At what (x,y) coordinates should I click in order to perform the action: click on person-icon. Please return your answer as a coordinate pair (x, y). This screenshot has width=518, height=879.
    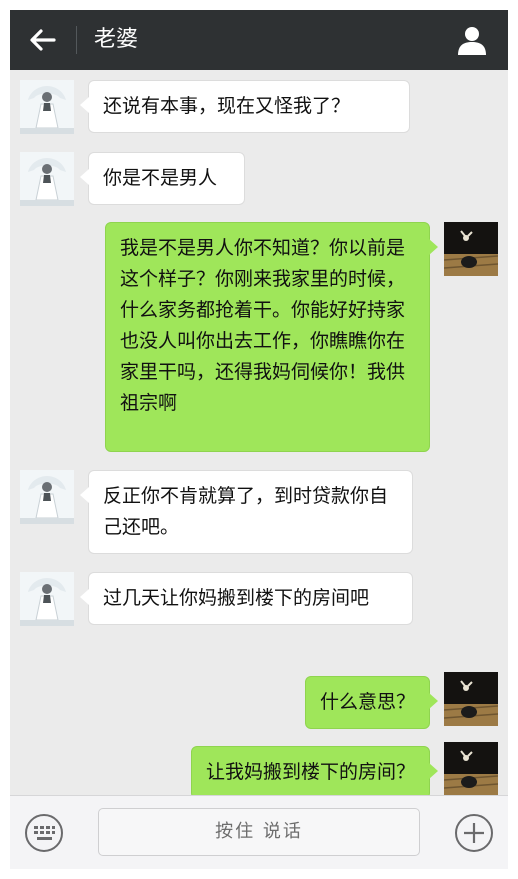
    Looking at the image, I should click on (472, 41).